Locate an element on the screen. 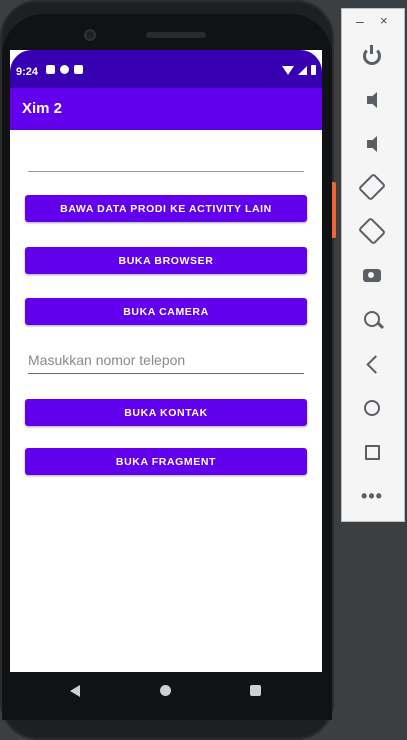  power-icon is located at coordinates (372, 56).